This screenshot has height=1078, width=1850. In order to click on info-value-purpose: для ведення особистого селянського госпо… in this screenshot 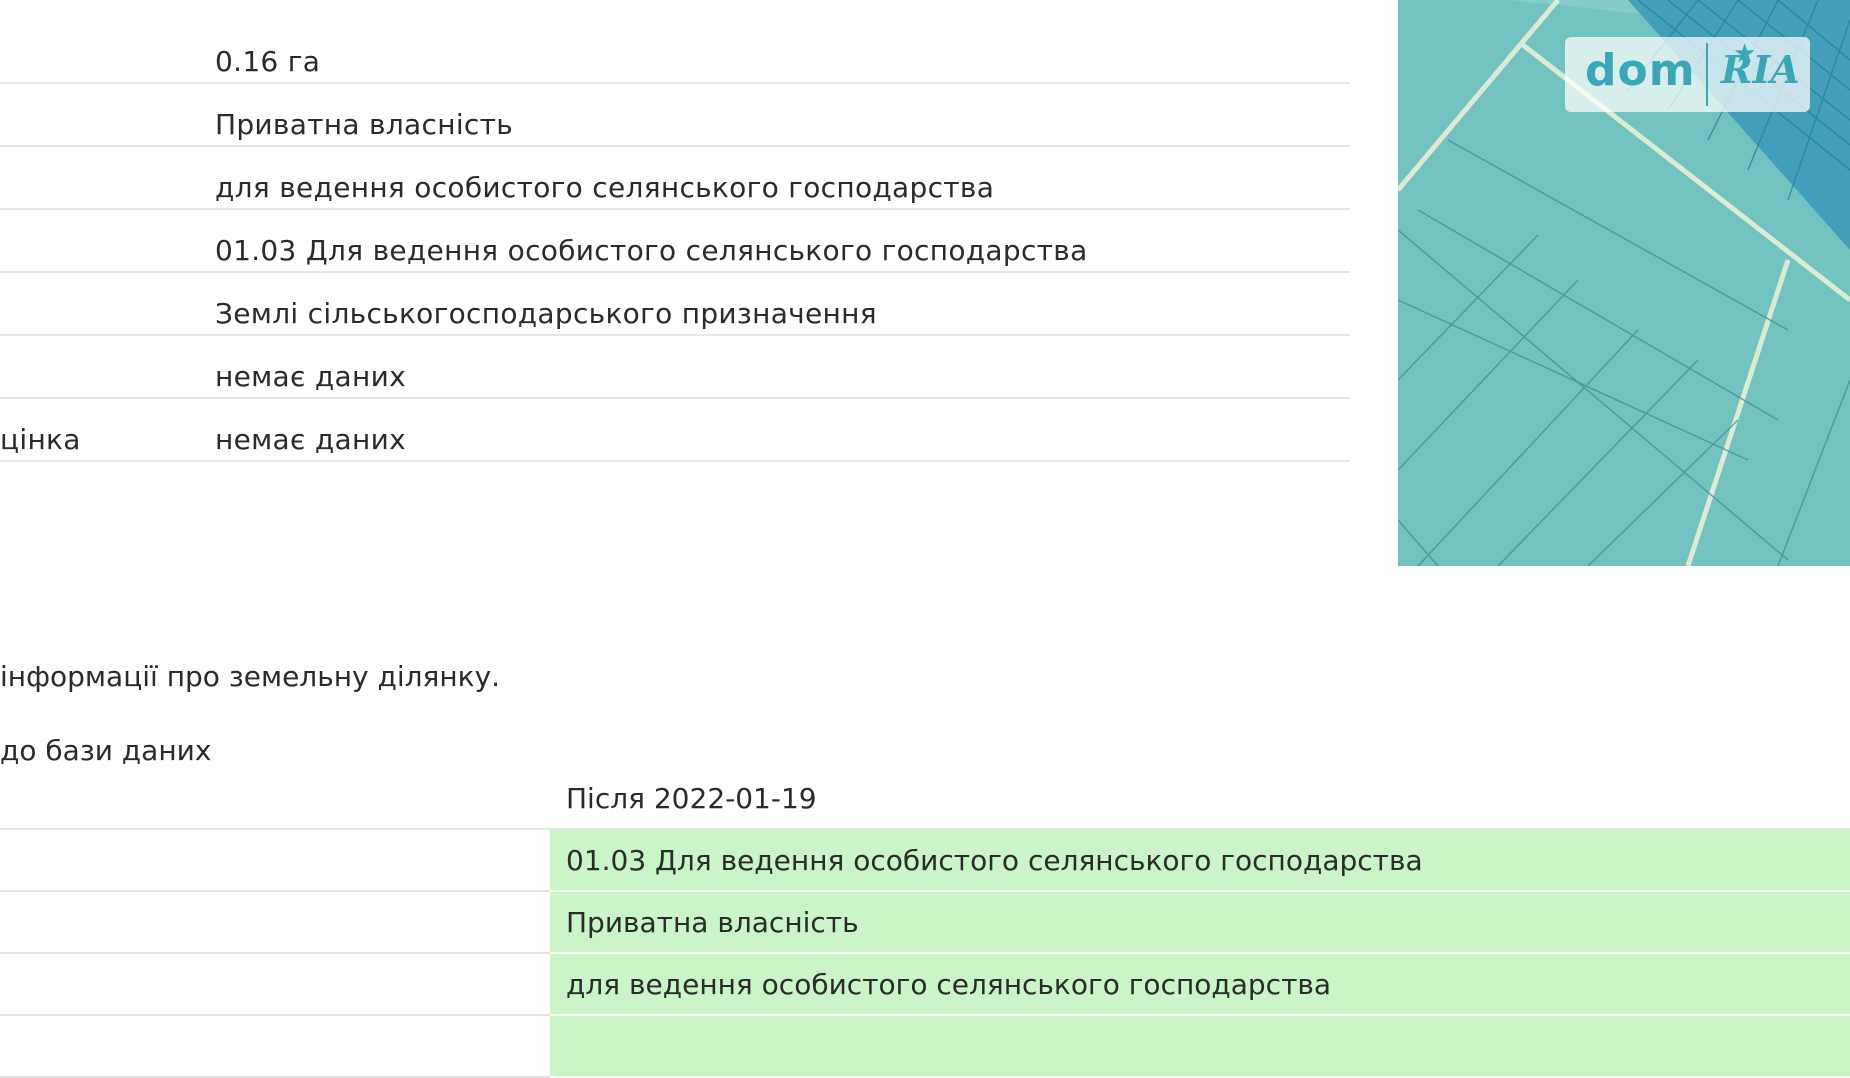, I will do `click(605, 187)`.